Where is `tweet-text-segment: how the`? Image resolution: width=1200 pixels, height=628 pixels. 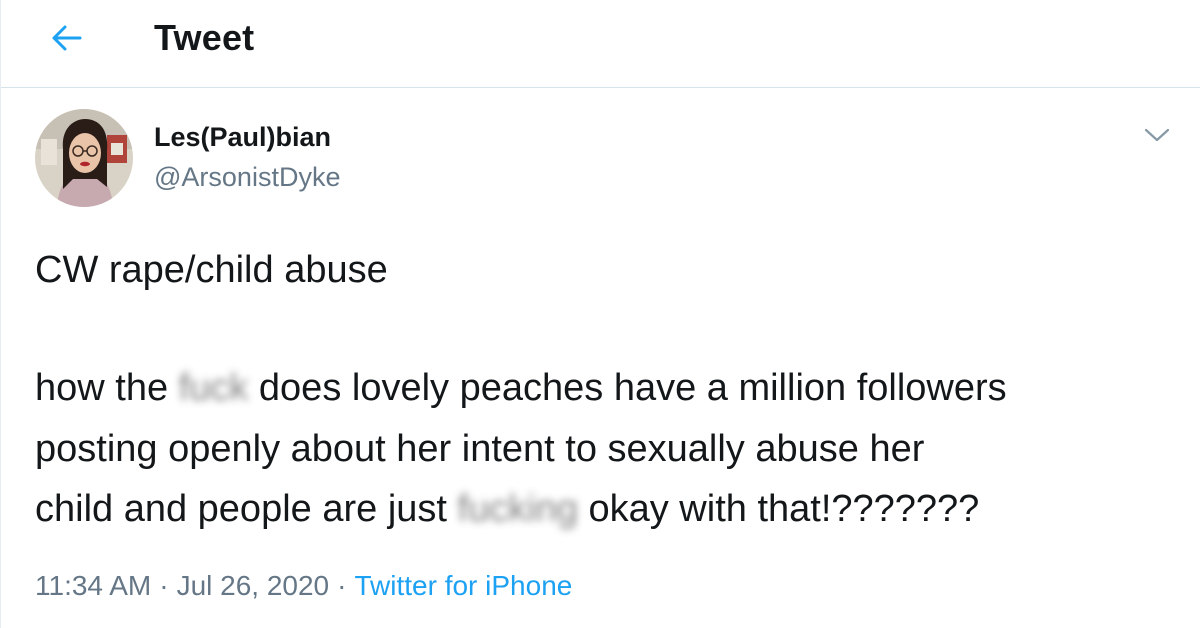 tweet-text-segment: how the is located at coordinates (107, 388).